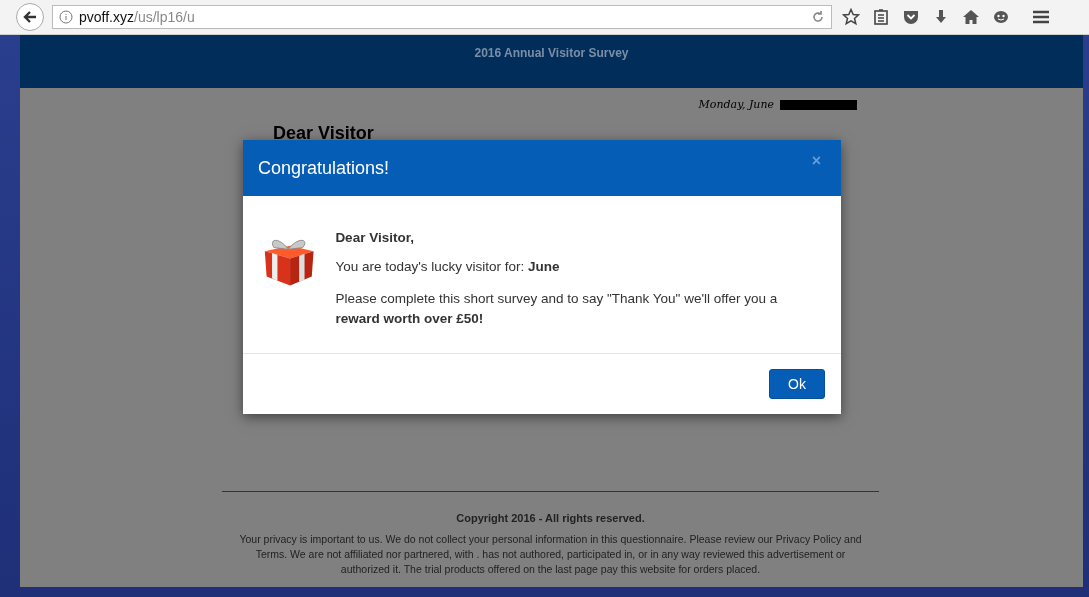 This screenshot has height=597, width=1089. What do you see at coordinates (66, 17) in the screenshot?
I see `info-icon` at bounding box center [66, 17].